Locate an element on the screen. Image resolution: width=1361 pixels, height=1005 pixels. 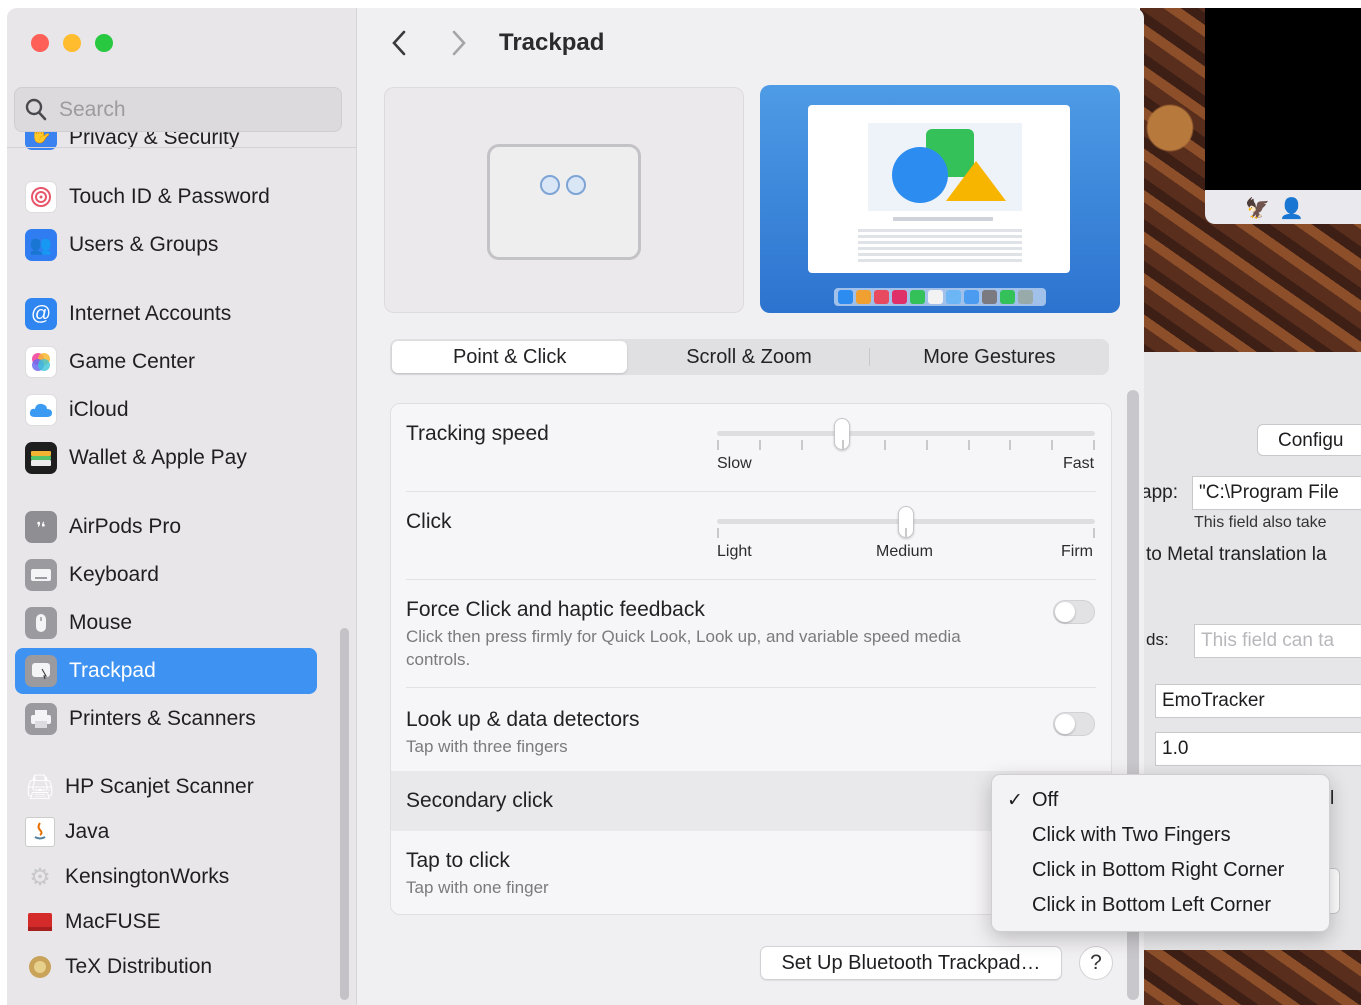
secondary-click-label: Secondary click is located at coordinates (480, 800).